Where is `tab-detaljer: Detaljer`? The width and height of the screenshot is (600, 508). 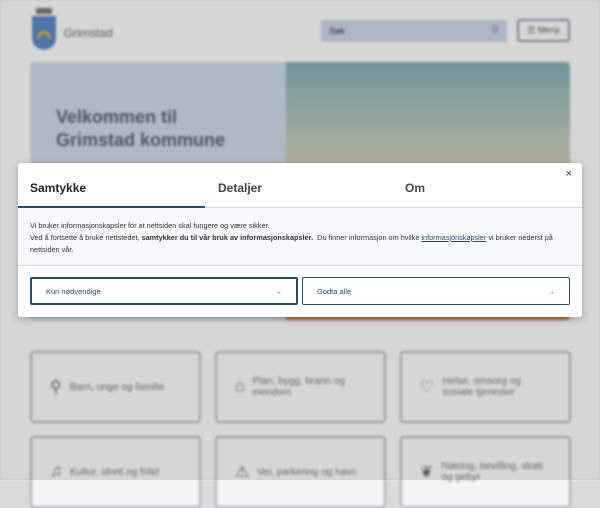 tab-detaljer: Detaljer is located at coordinates (240, 188).